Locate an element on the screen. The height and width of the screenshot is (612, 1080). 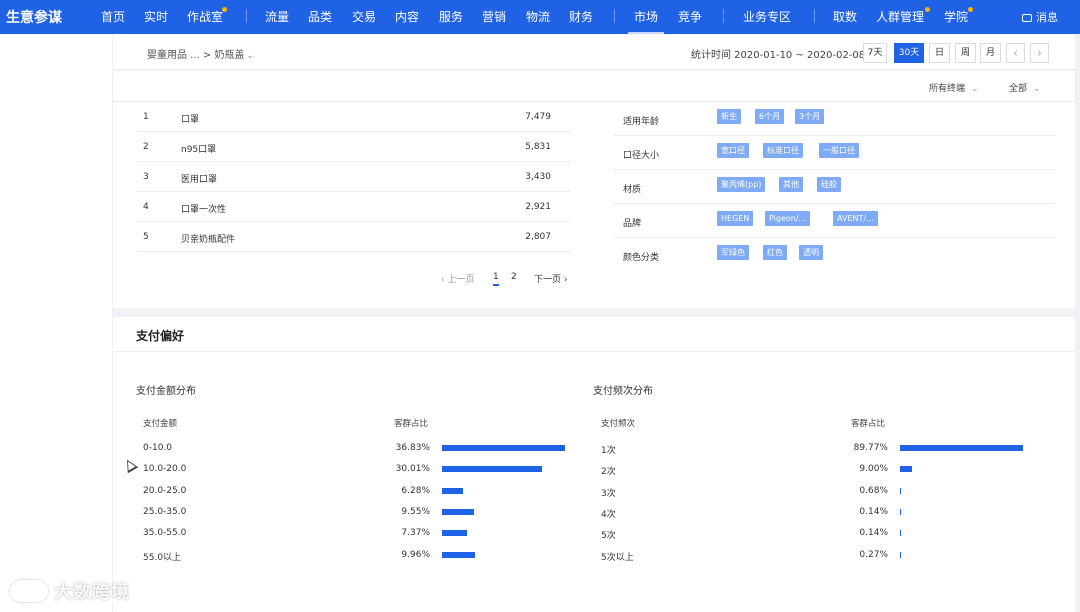
distribution-key: 5次以上 is located at coordinates (617, 557).